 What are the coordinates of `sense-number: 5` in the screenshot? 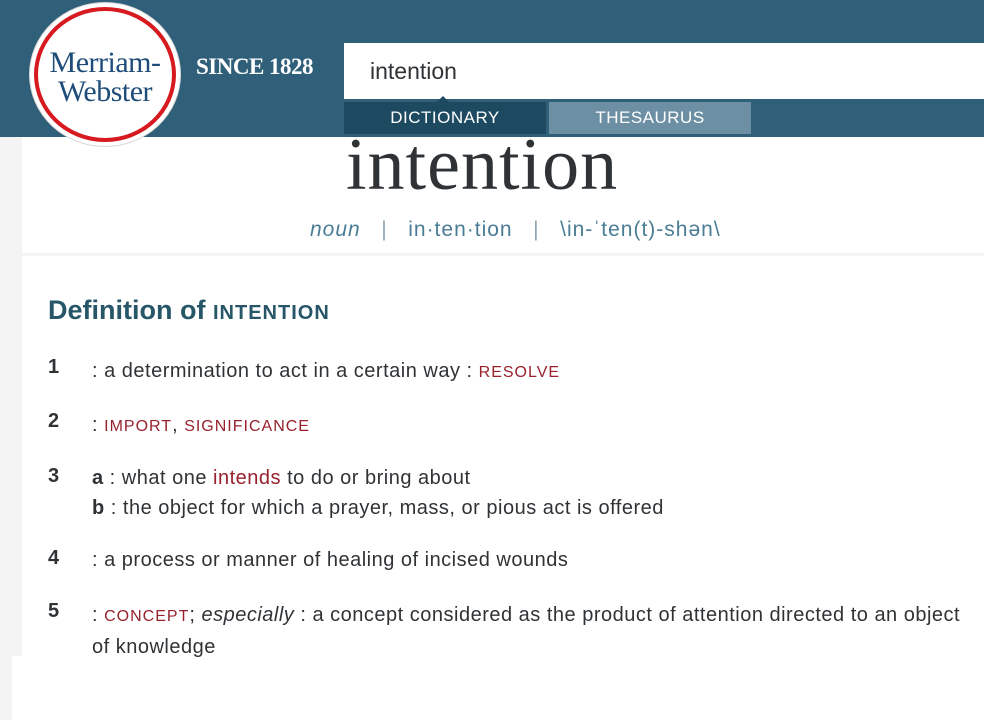 It's located at (54, 611).